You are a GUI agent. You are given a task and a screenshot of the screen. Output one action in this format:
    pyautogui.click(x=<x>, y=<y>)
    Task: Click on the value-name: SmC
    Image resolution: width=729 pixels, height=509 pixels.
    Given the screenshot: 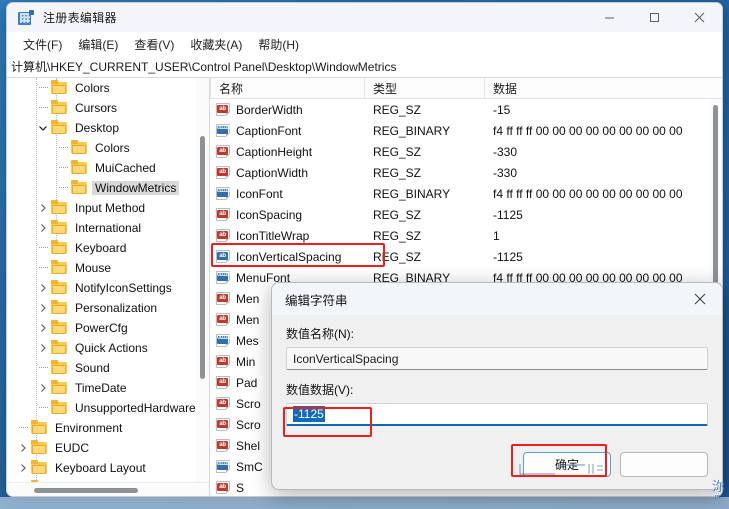 What is the action you would take?
    pyautogui.click(x=249, y=466)
    